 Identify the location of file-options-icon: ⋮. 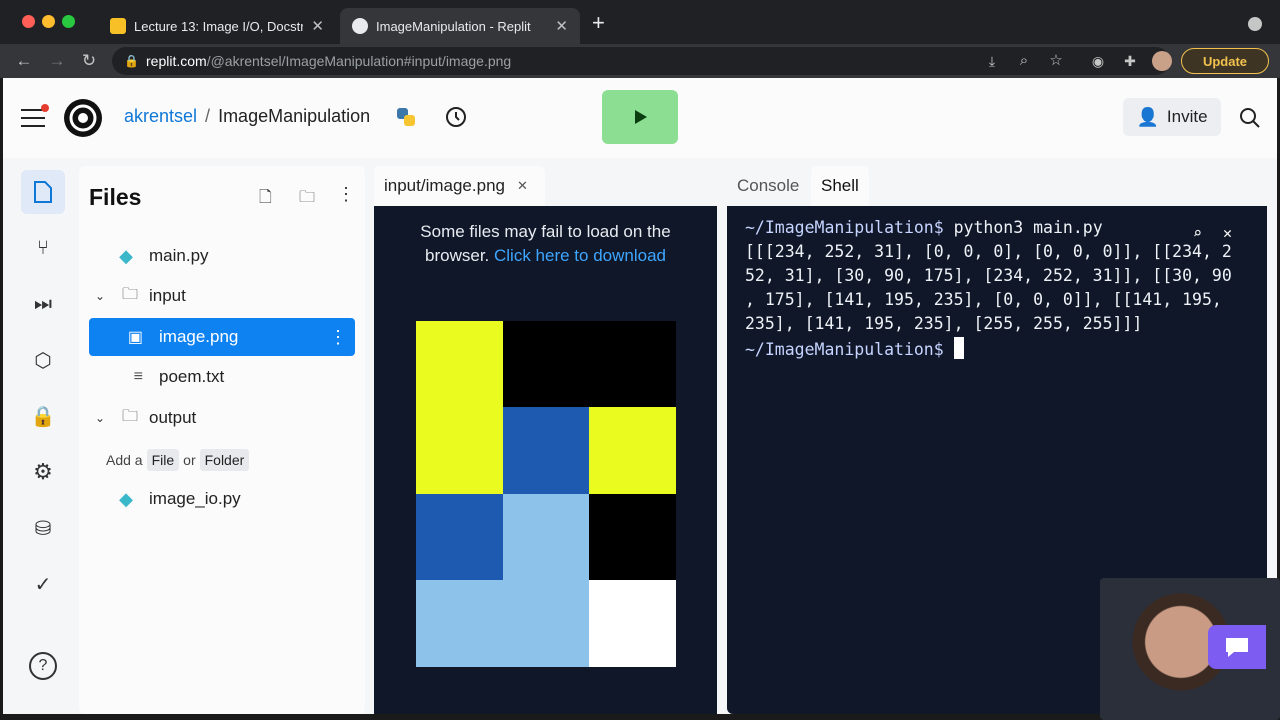
(342, 337).